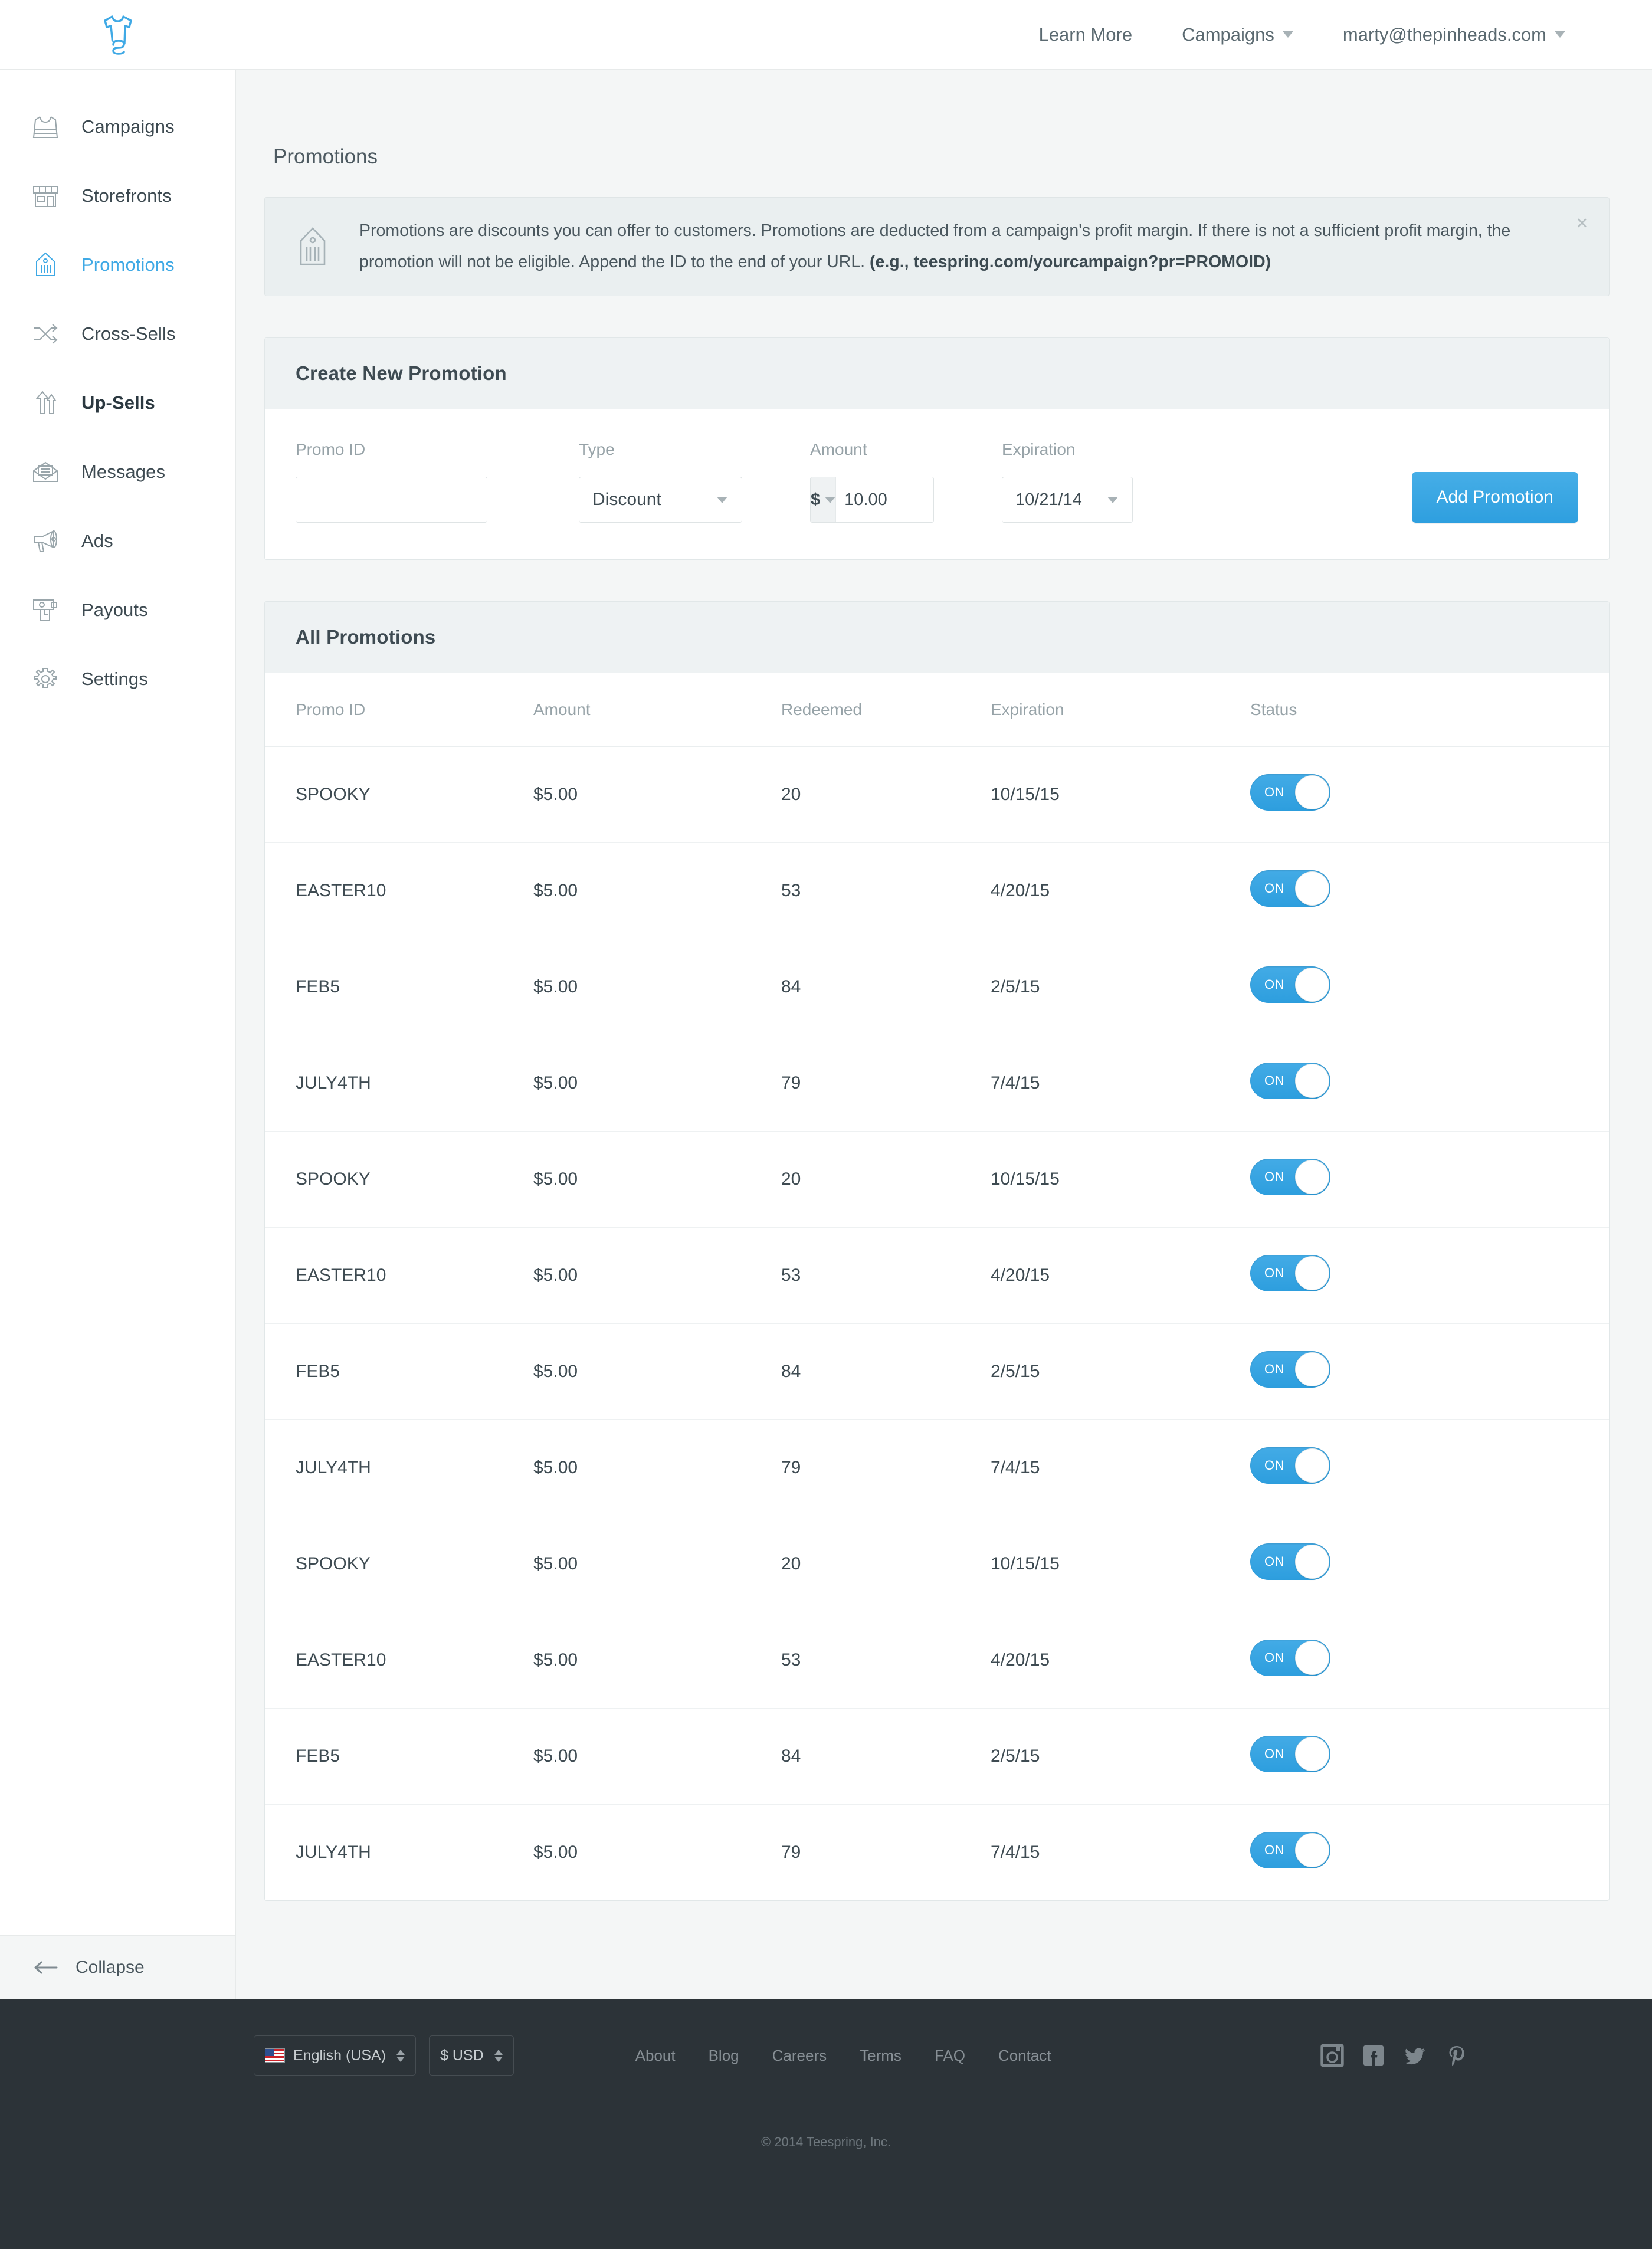 Image resolution: width=1652 pixels, height=2249 pixels. I want to click on pinterest-icon, so click(1456, 2055).